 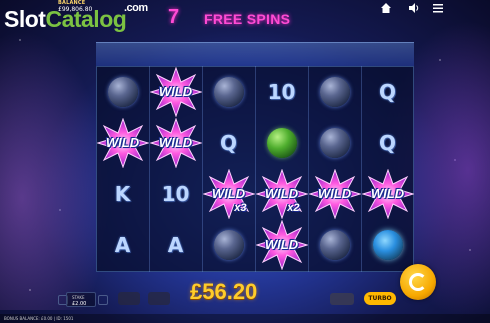 I want to click on green-planet-symbol, so click(x=281, y=142).